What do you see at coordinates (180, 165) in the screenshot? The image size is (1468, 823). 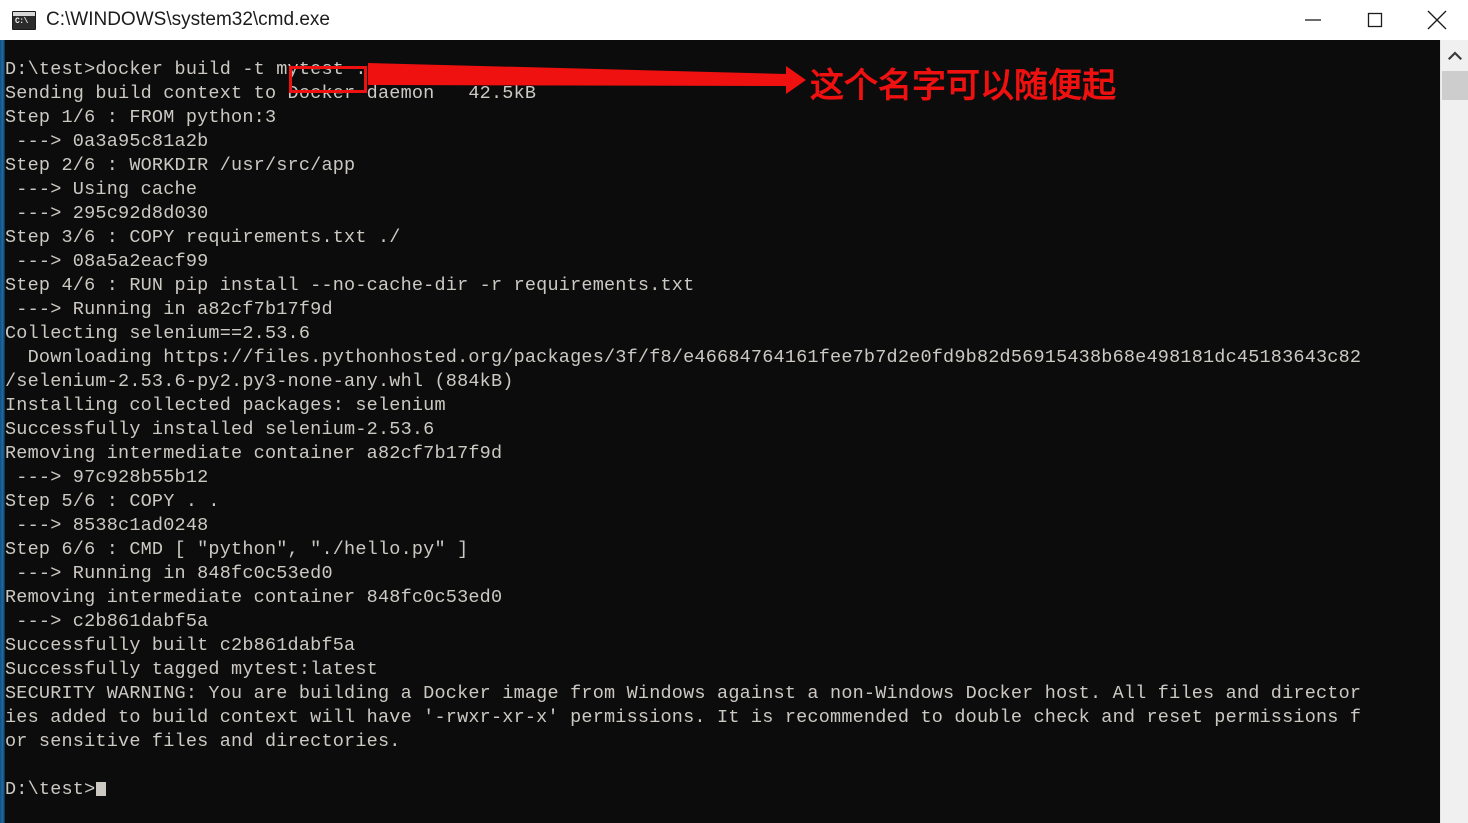 I see `console-line: Step 2/6 : WORKDIR /usr/src/app` at bounding box center [180, 165].